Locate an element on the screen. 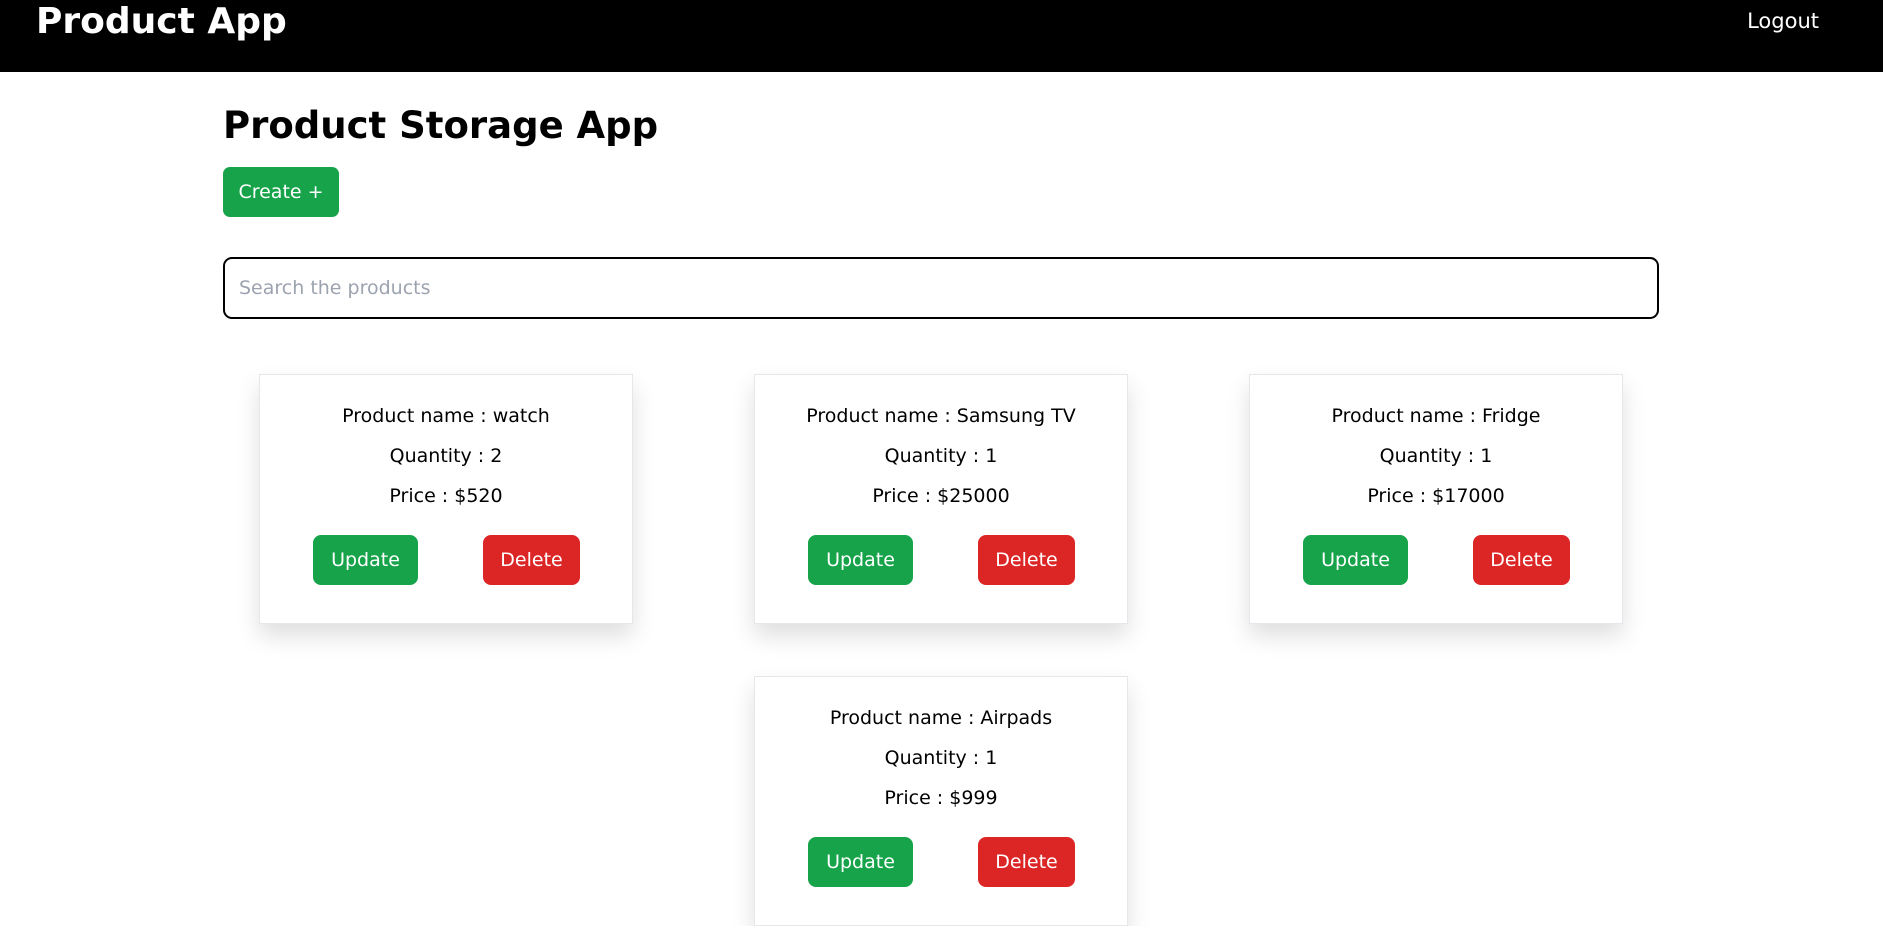 Image resolution: width=1883 pixels, height=926 pixels. page-title: Product Storage App is located at coordinates (441, 125).